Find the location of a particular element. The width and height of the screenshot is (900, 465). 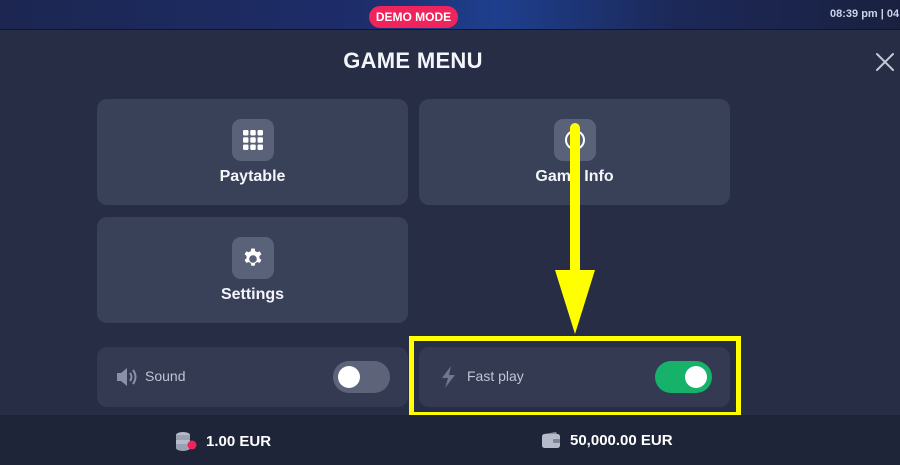

clock: 08:39 pm | 04: is located at coordinates (865, 14).